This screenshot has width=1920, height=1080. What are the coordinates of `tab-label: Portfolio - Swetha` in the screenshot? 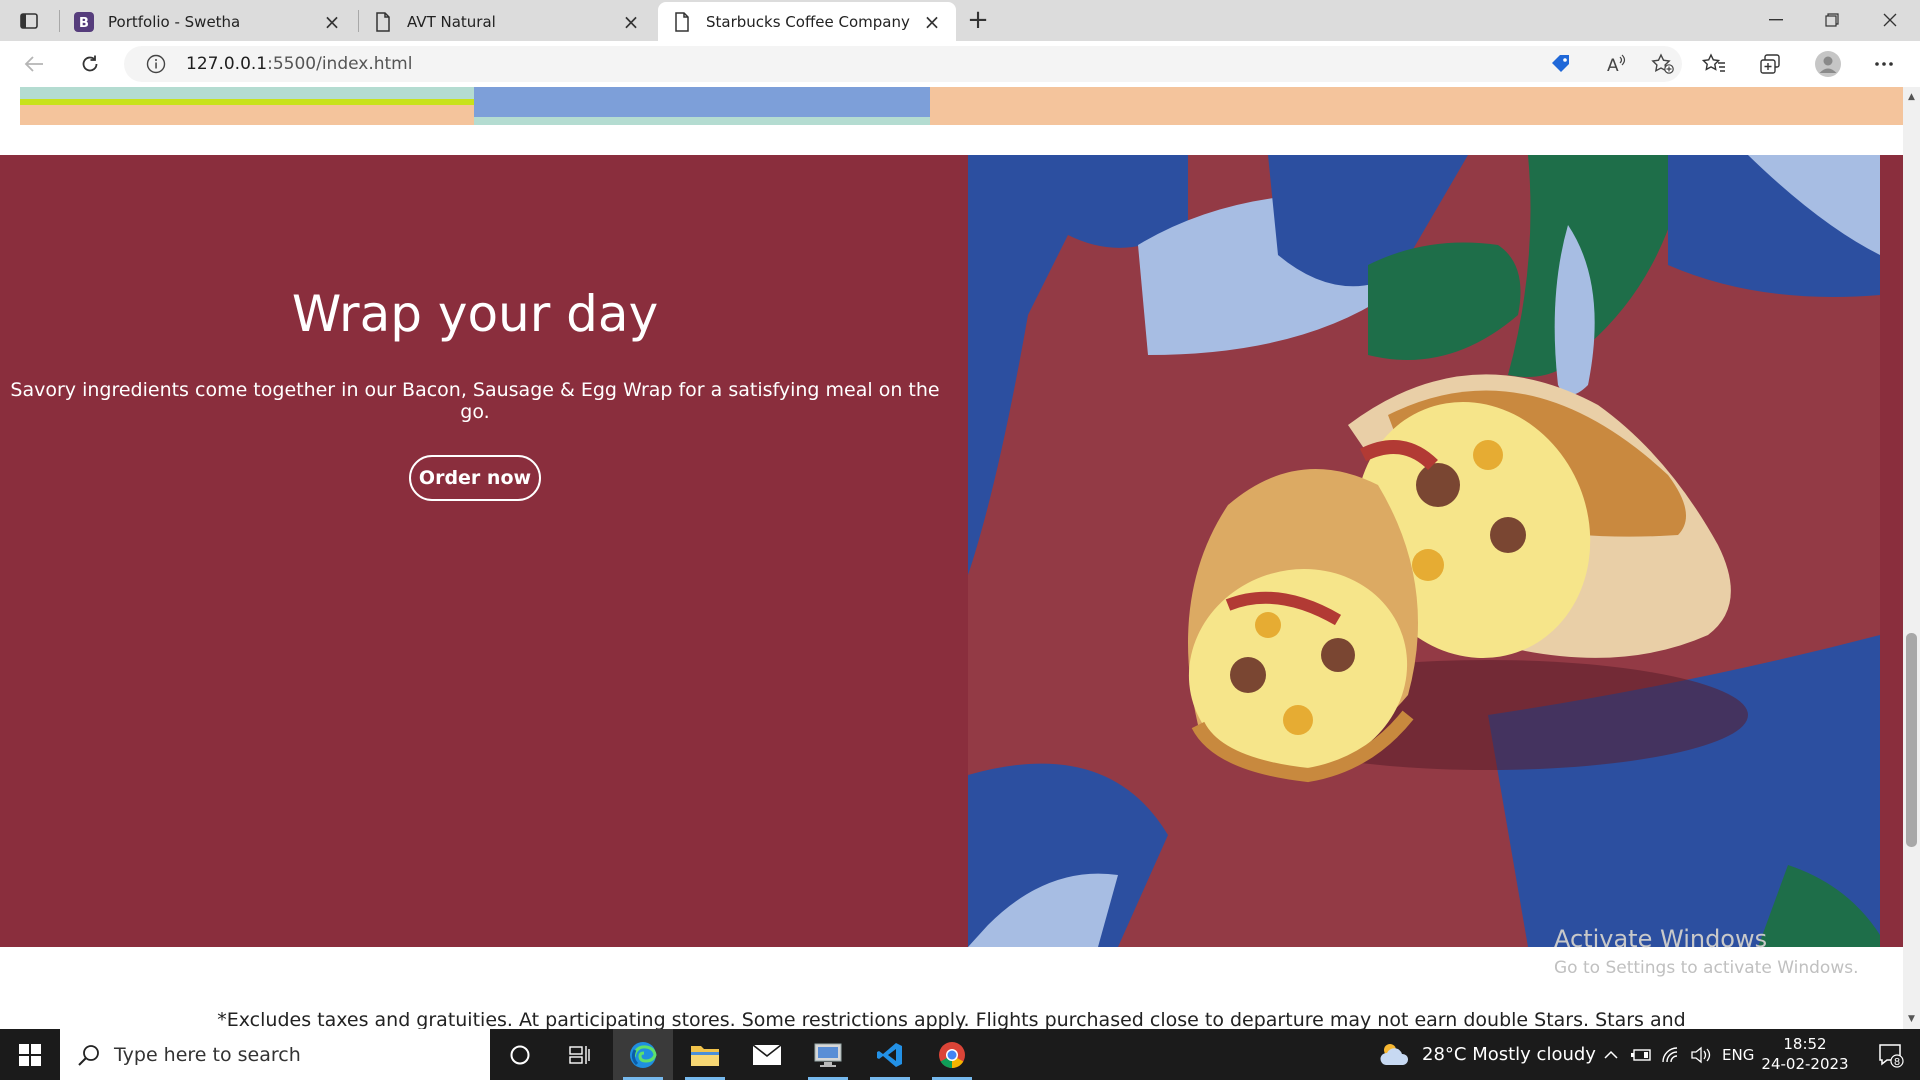 It's located at (174, 21).